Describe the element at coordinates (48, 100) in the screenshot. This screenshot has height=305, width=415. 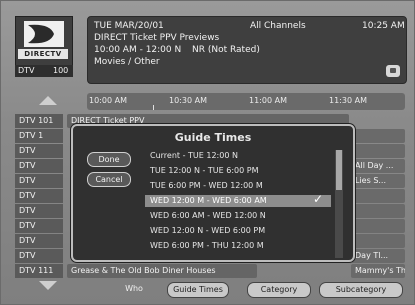
I see `scroll-up-arrow-icon` at that location.